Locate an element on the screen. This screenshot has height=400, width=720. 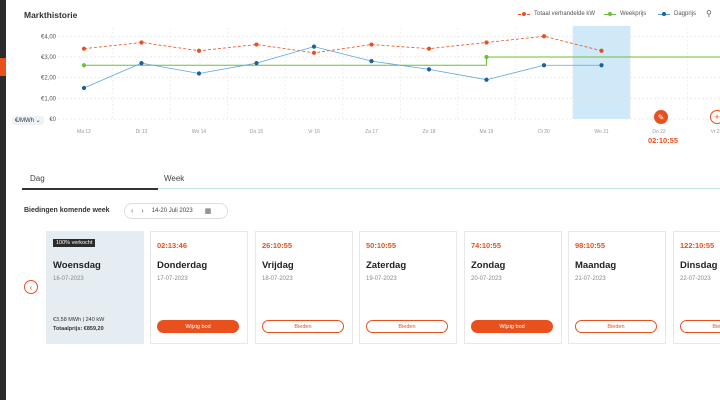
edit-icon: ✎ is located at coordinates (661, 117).